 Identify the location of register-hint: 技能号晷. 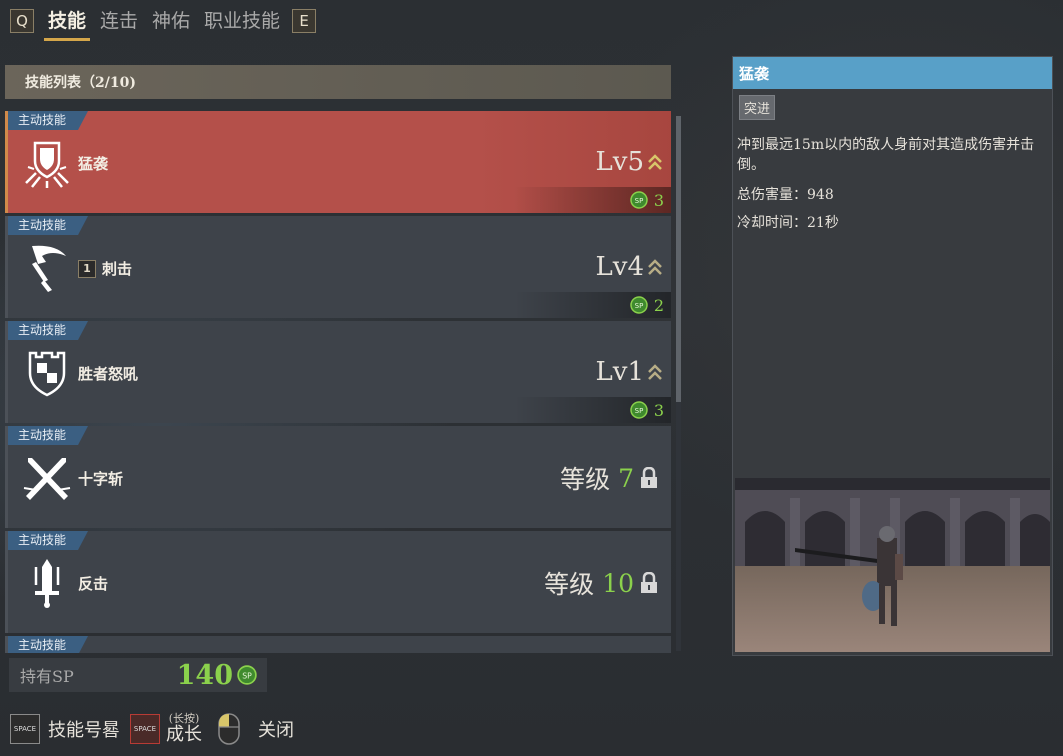
(84, 729).